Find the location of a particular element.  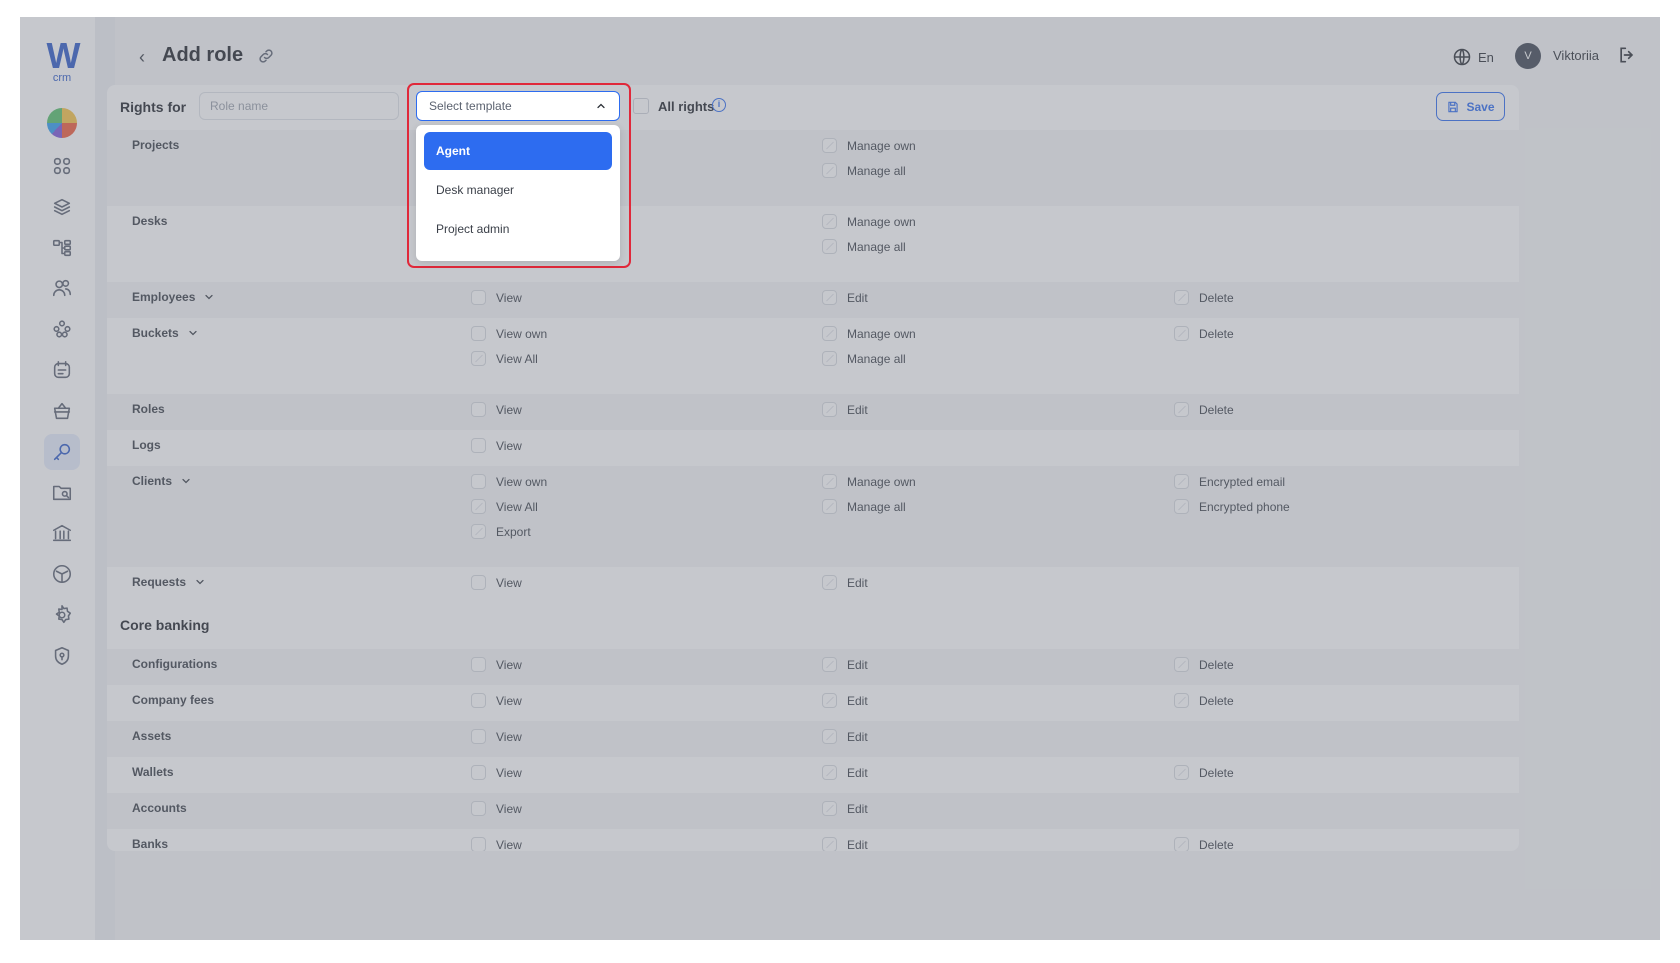

template-options-menu: Agent Desk manager Project admin is located at coordinates (518, 193).